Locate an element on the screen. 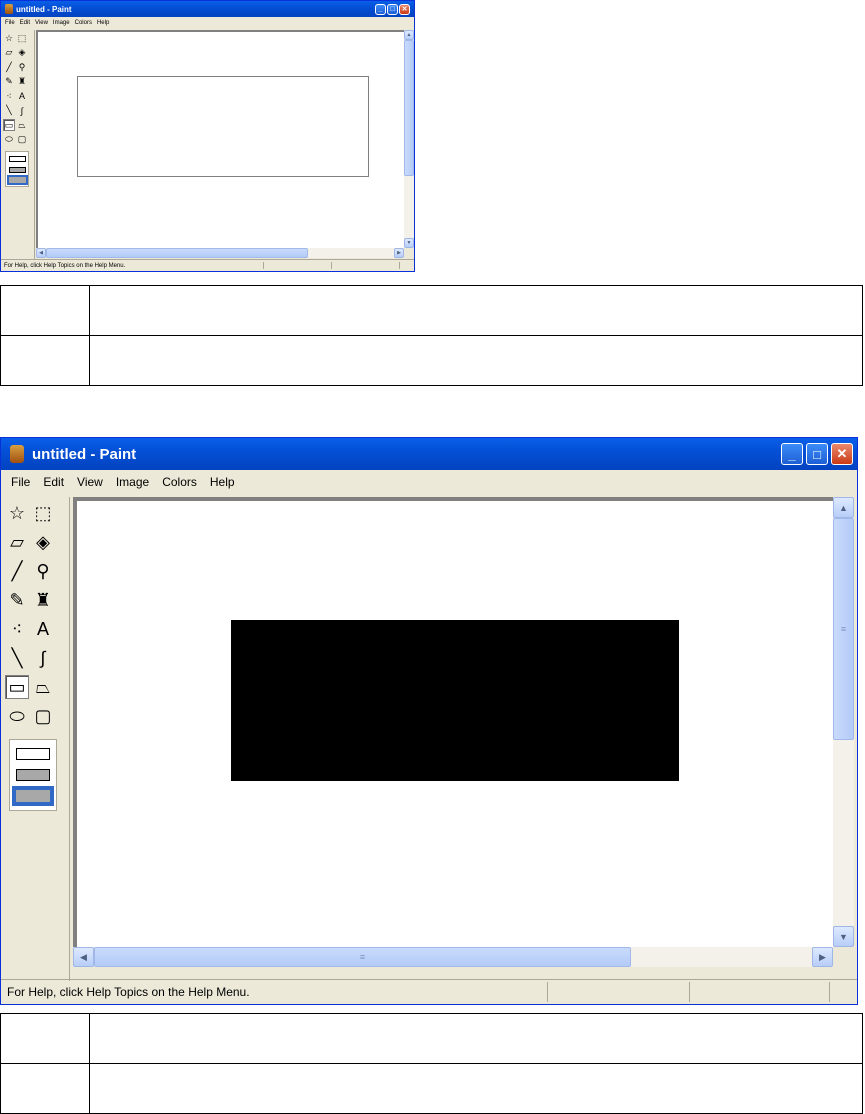  document-table-bottom is located at coordinates (431, 1063).